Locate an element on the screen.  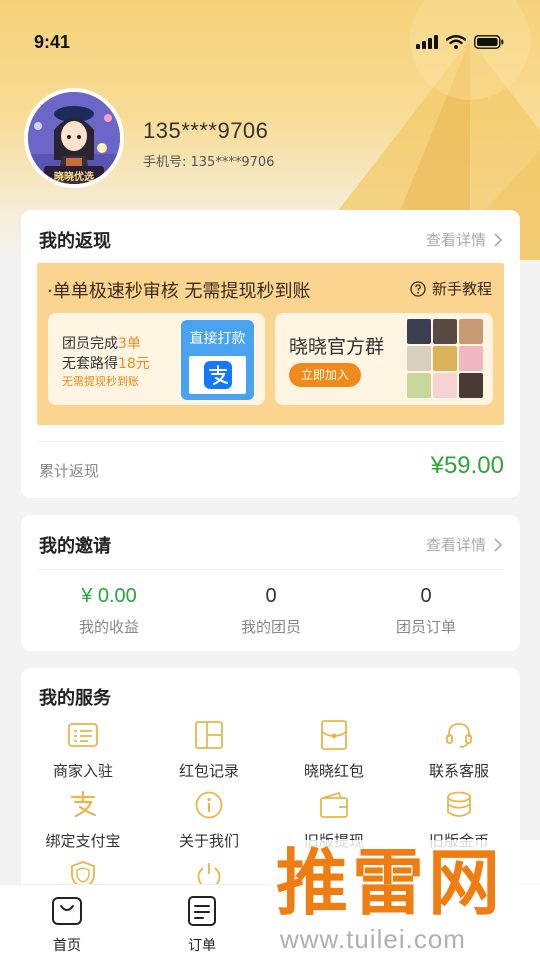
status-time: 9:41 is located at coordinates (52, 41).